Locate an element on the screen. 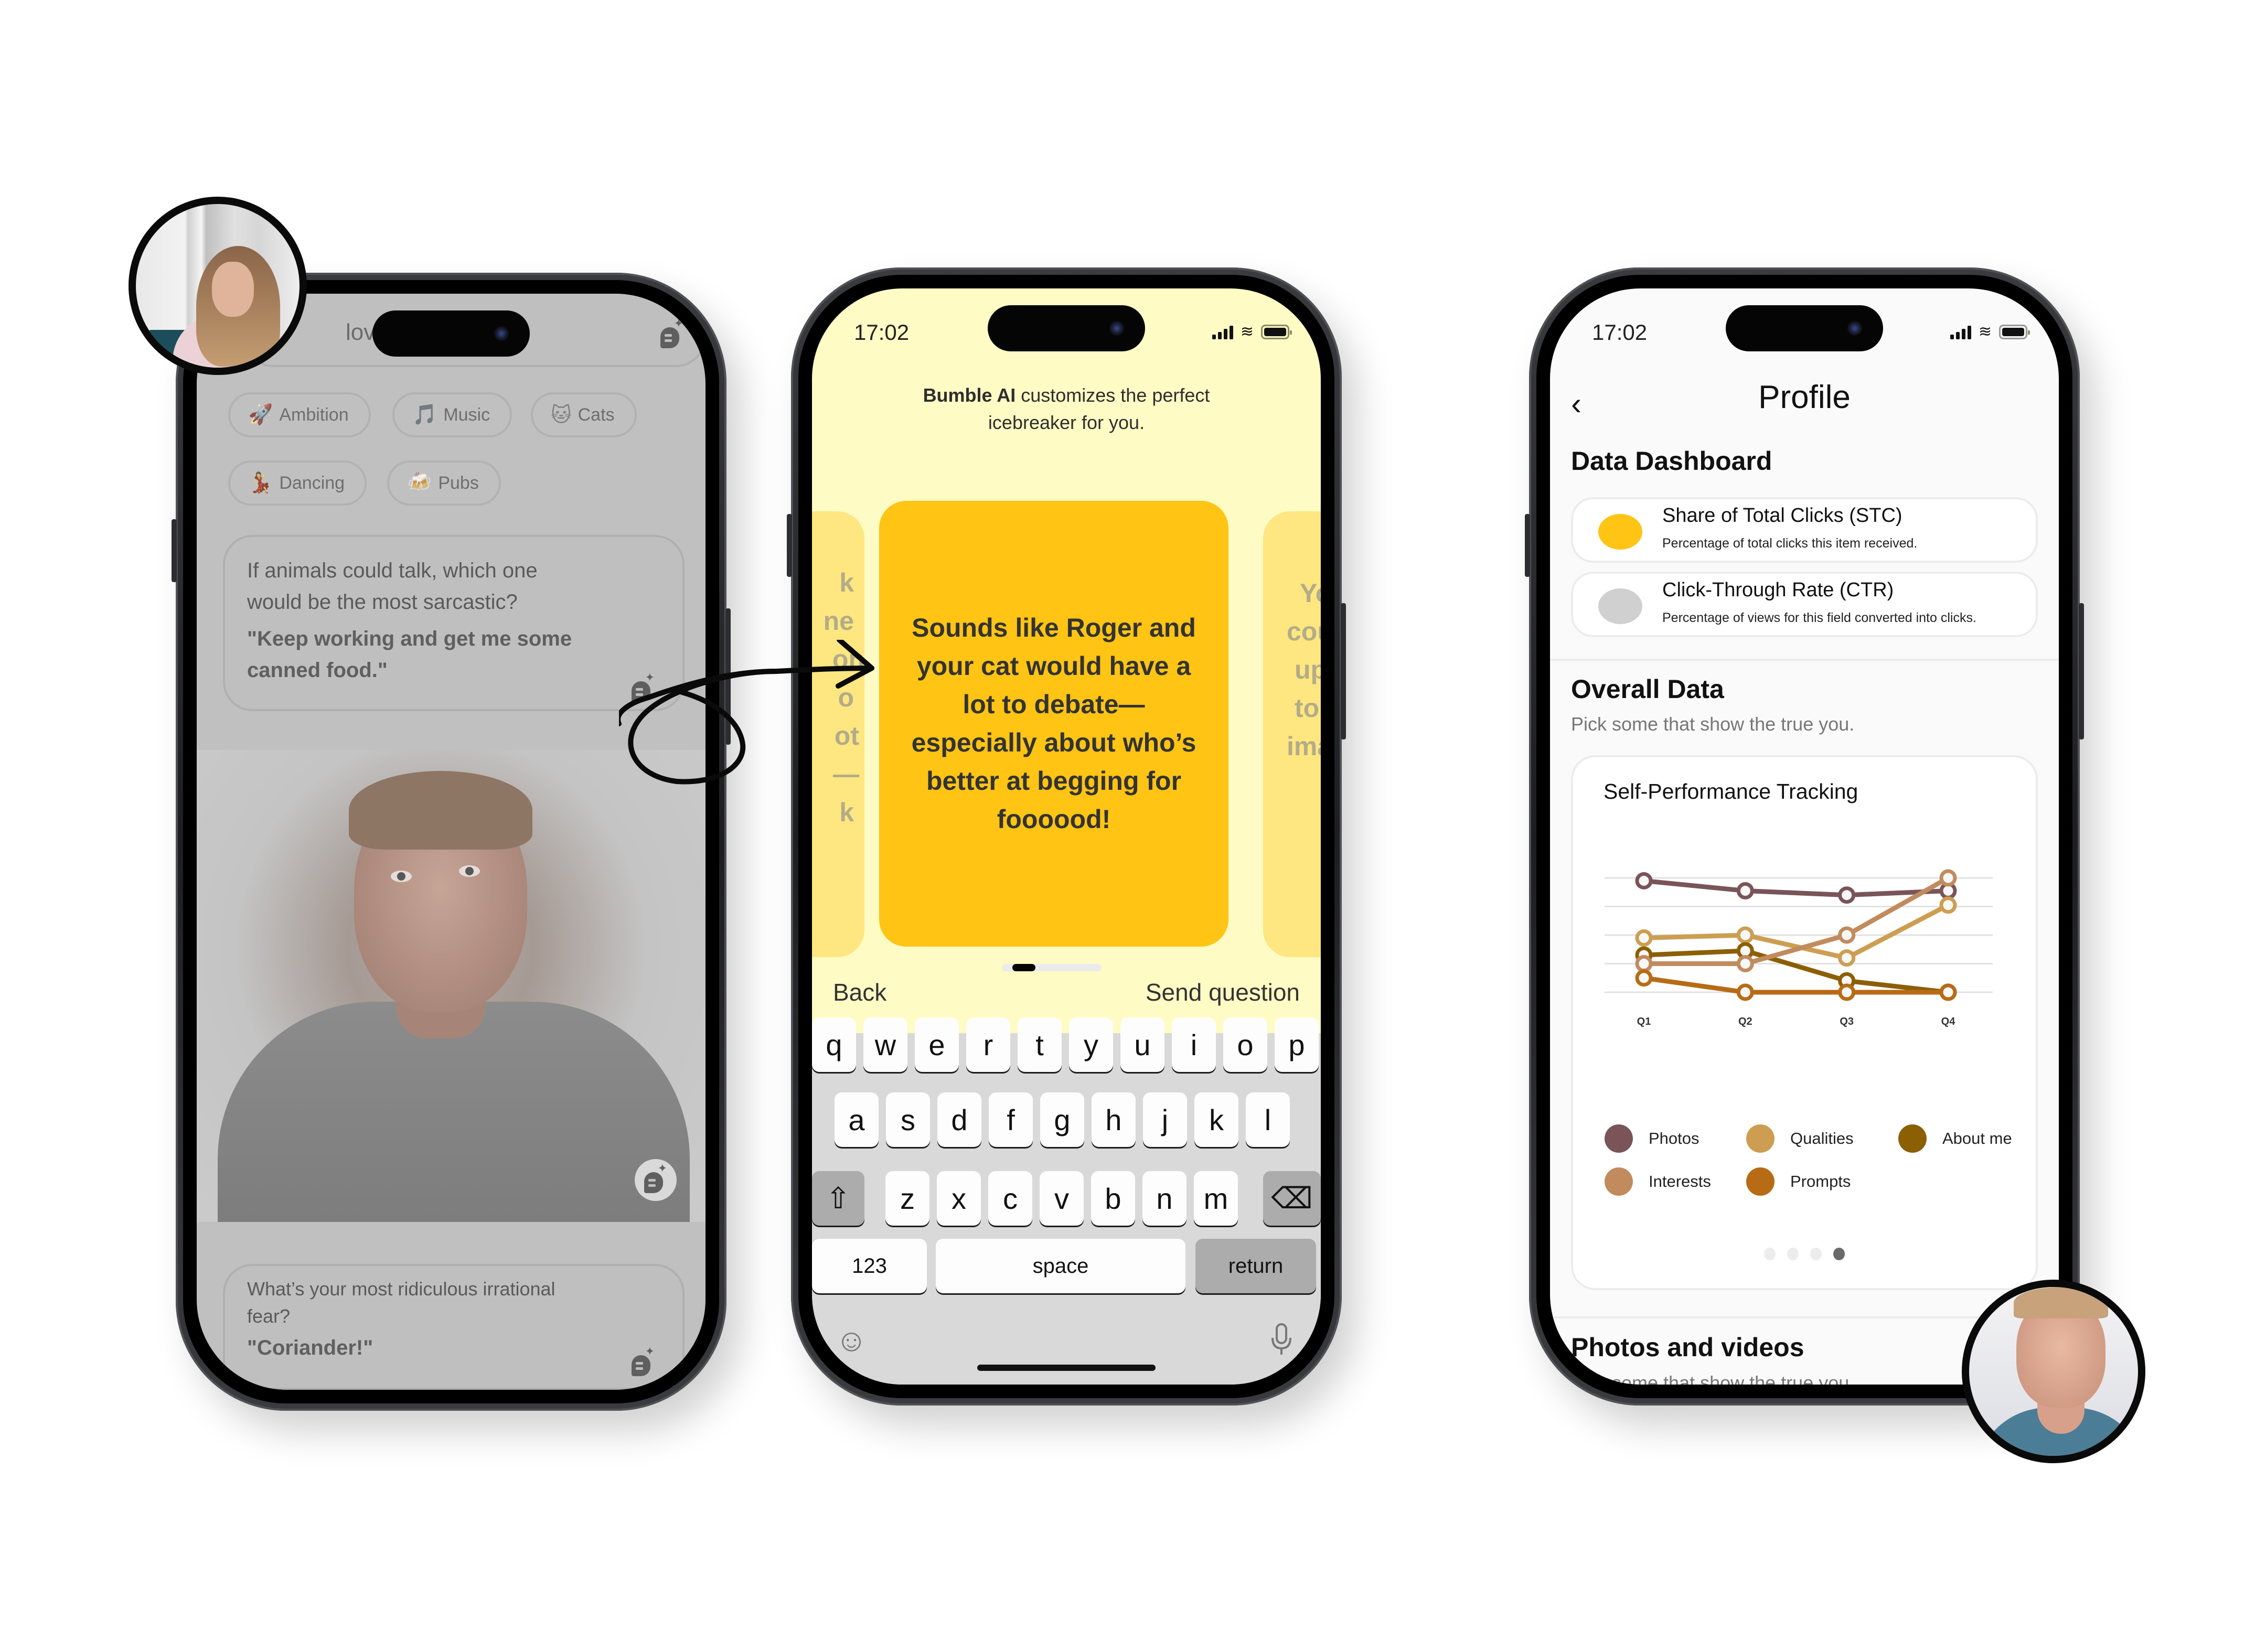  emoji-icon: ☺ is located at coordinates (851, 1340).